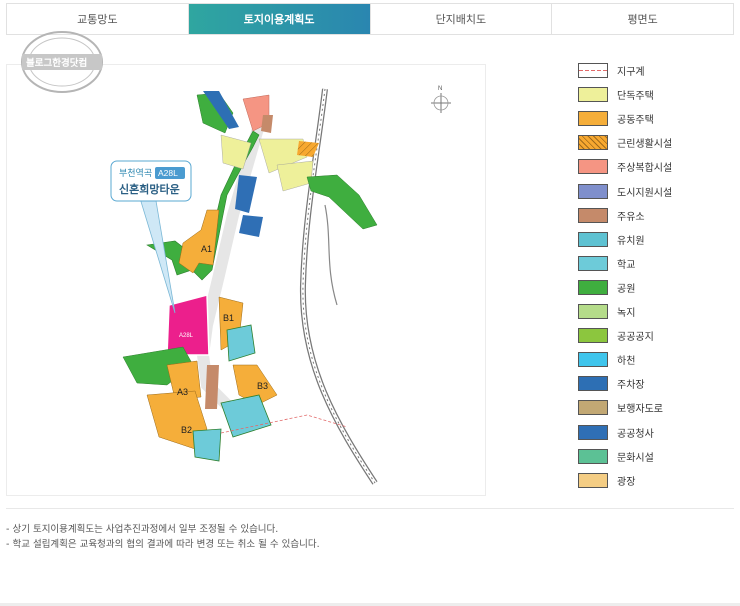 The image size is (740, 606). I want to click on legend-label: 공공공지, so click(635, 338).